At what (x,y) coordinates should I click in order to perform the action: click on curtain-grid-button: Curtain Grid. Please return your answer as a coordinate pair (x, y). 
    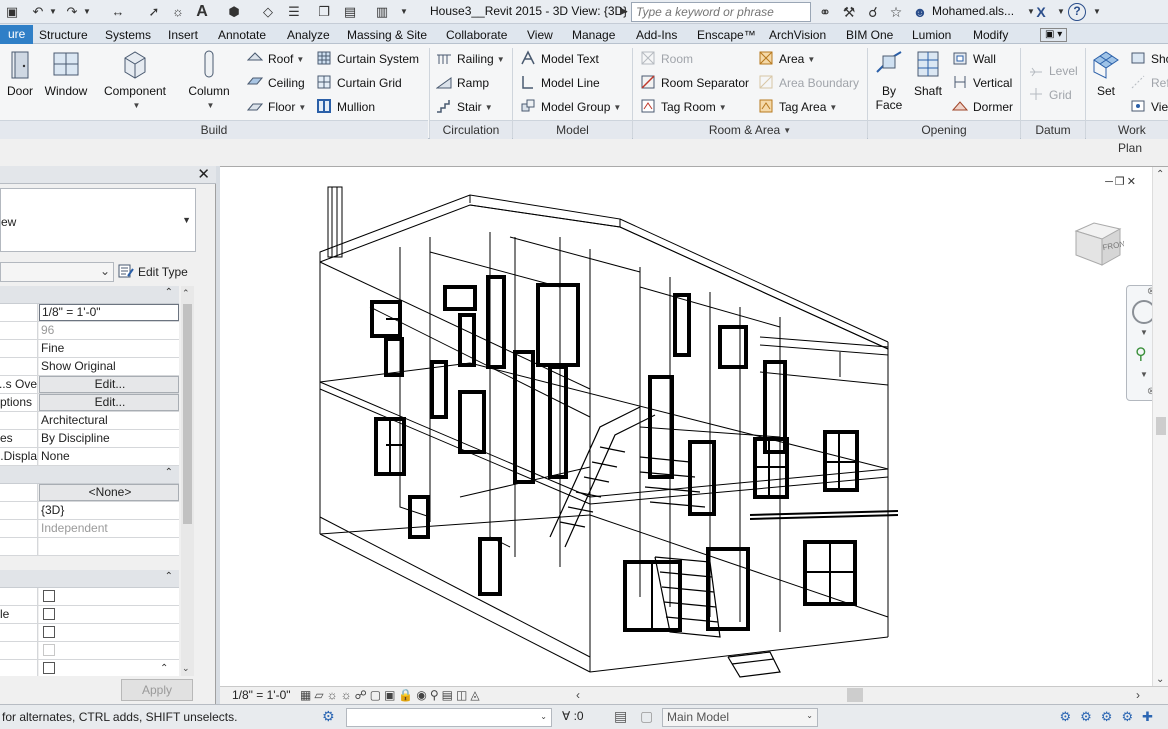
    Looking at the image, I should click on (359, 84).